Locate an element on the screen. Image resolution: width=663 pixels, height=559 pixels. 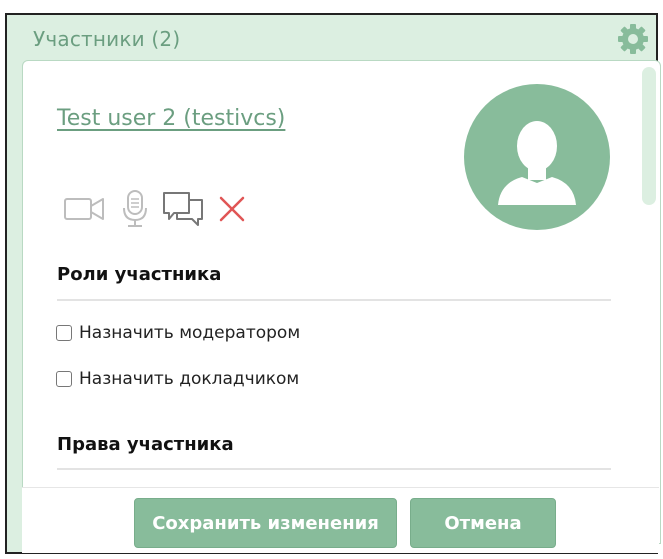
assign-moderator-checkbox is located at coordinates (64, 333).